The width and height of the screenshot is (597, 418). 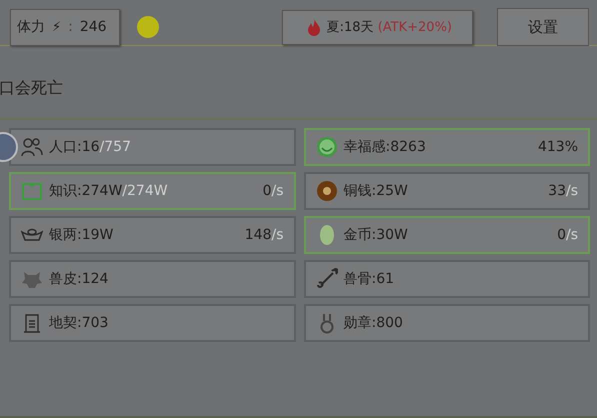 What do you see at coordinates (32, 323) in the screenshot?
I see `scroll-icon` at bounding box center [32, 323].